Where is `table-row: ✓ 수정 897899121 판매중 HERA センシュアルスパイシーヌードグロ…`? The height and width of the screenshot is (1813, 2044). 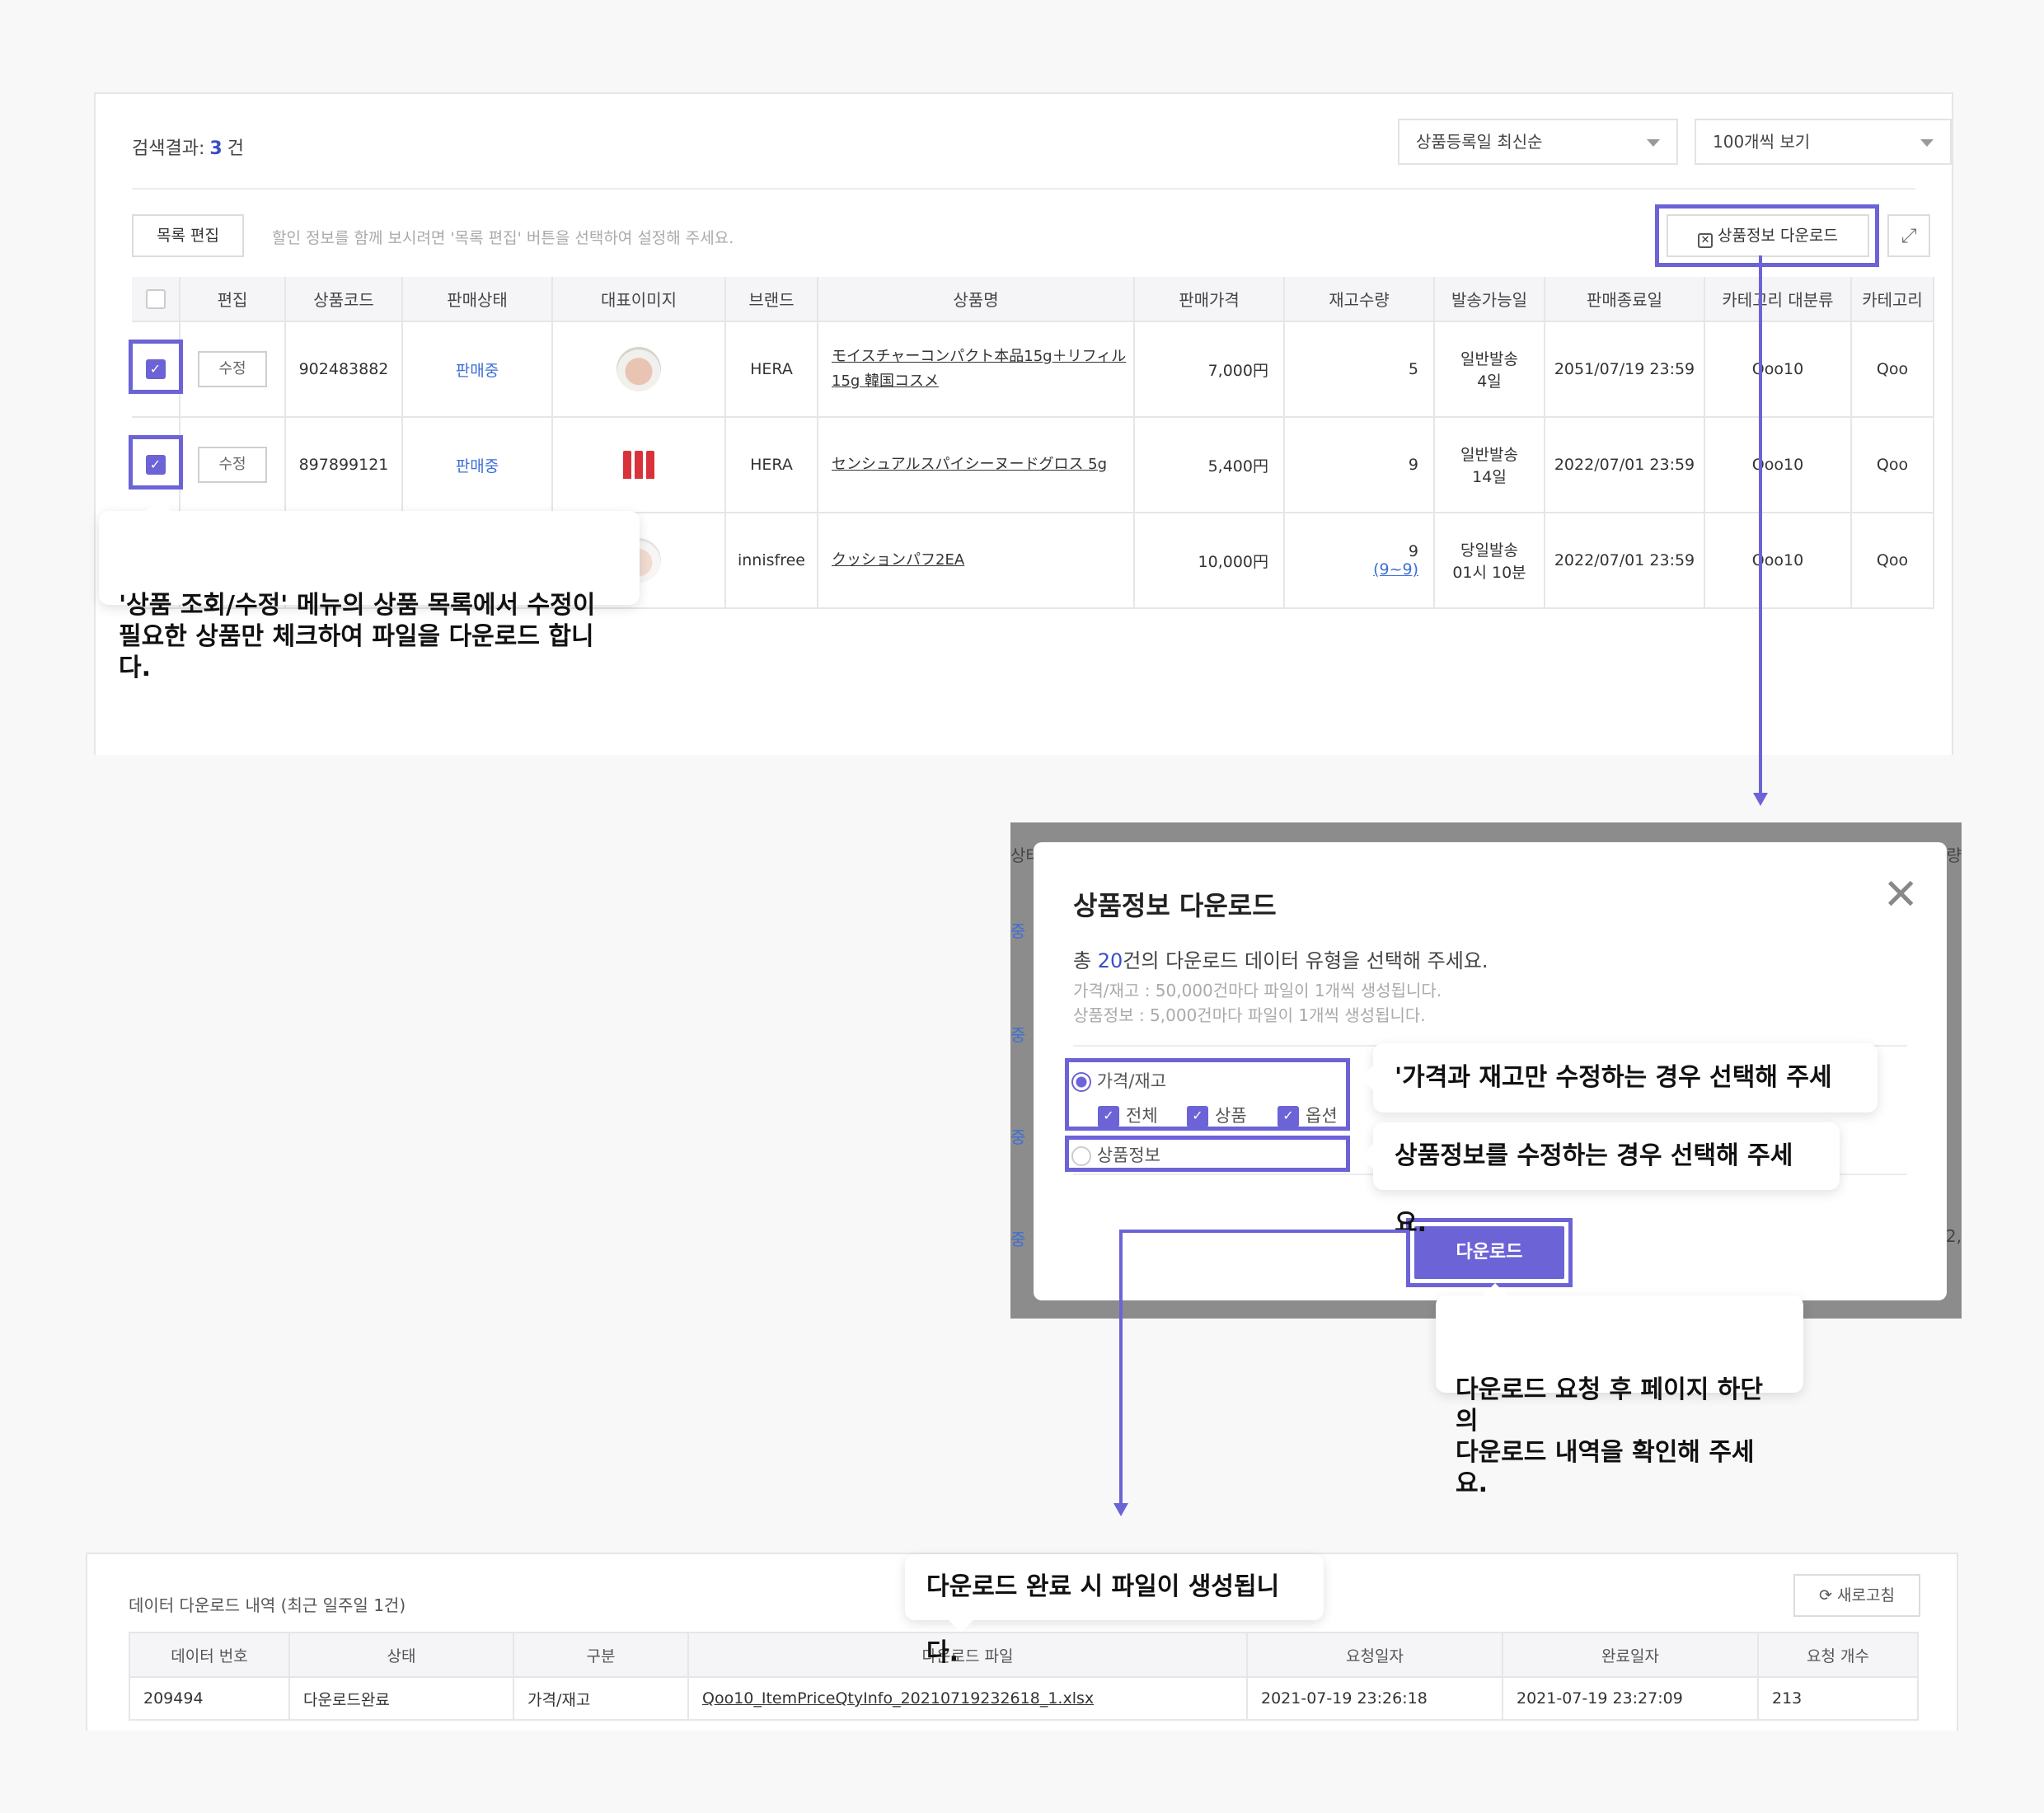 table-row: ✓ 수정 897899121 판매중 HERA センシュアルスパイシーヌードグロ… is located at coordinates (1033, 465).